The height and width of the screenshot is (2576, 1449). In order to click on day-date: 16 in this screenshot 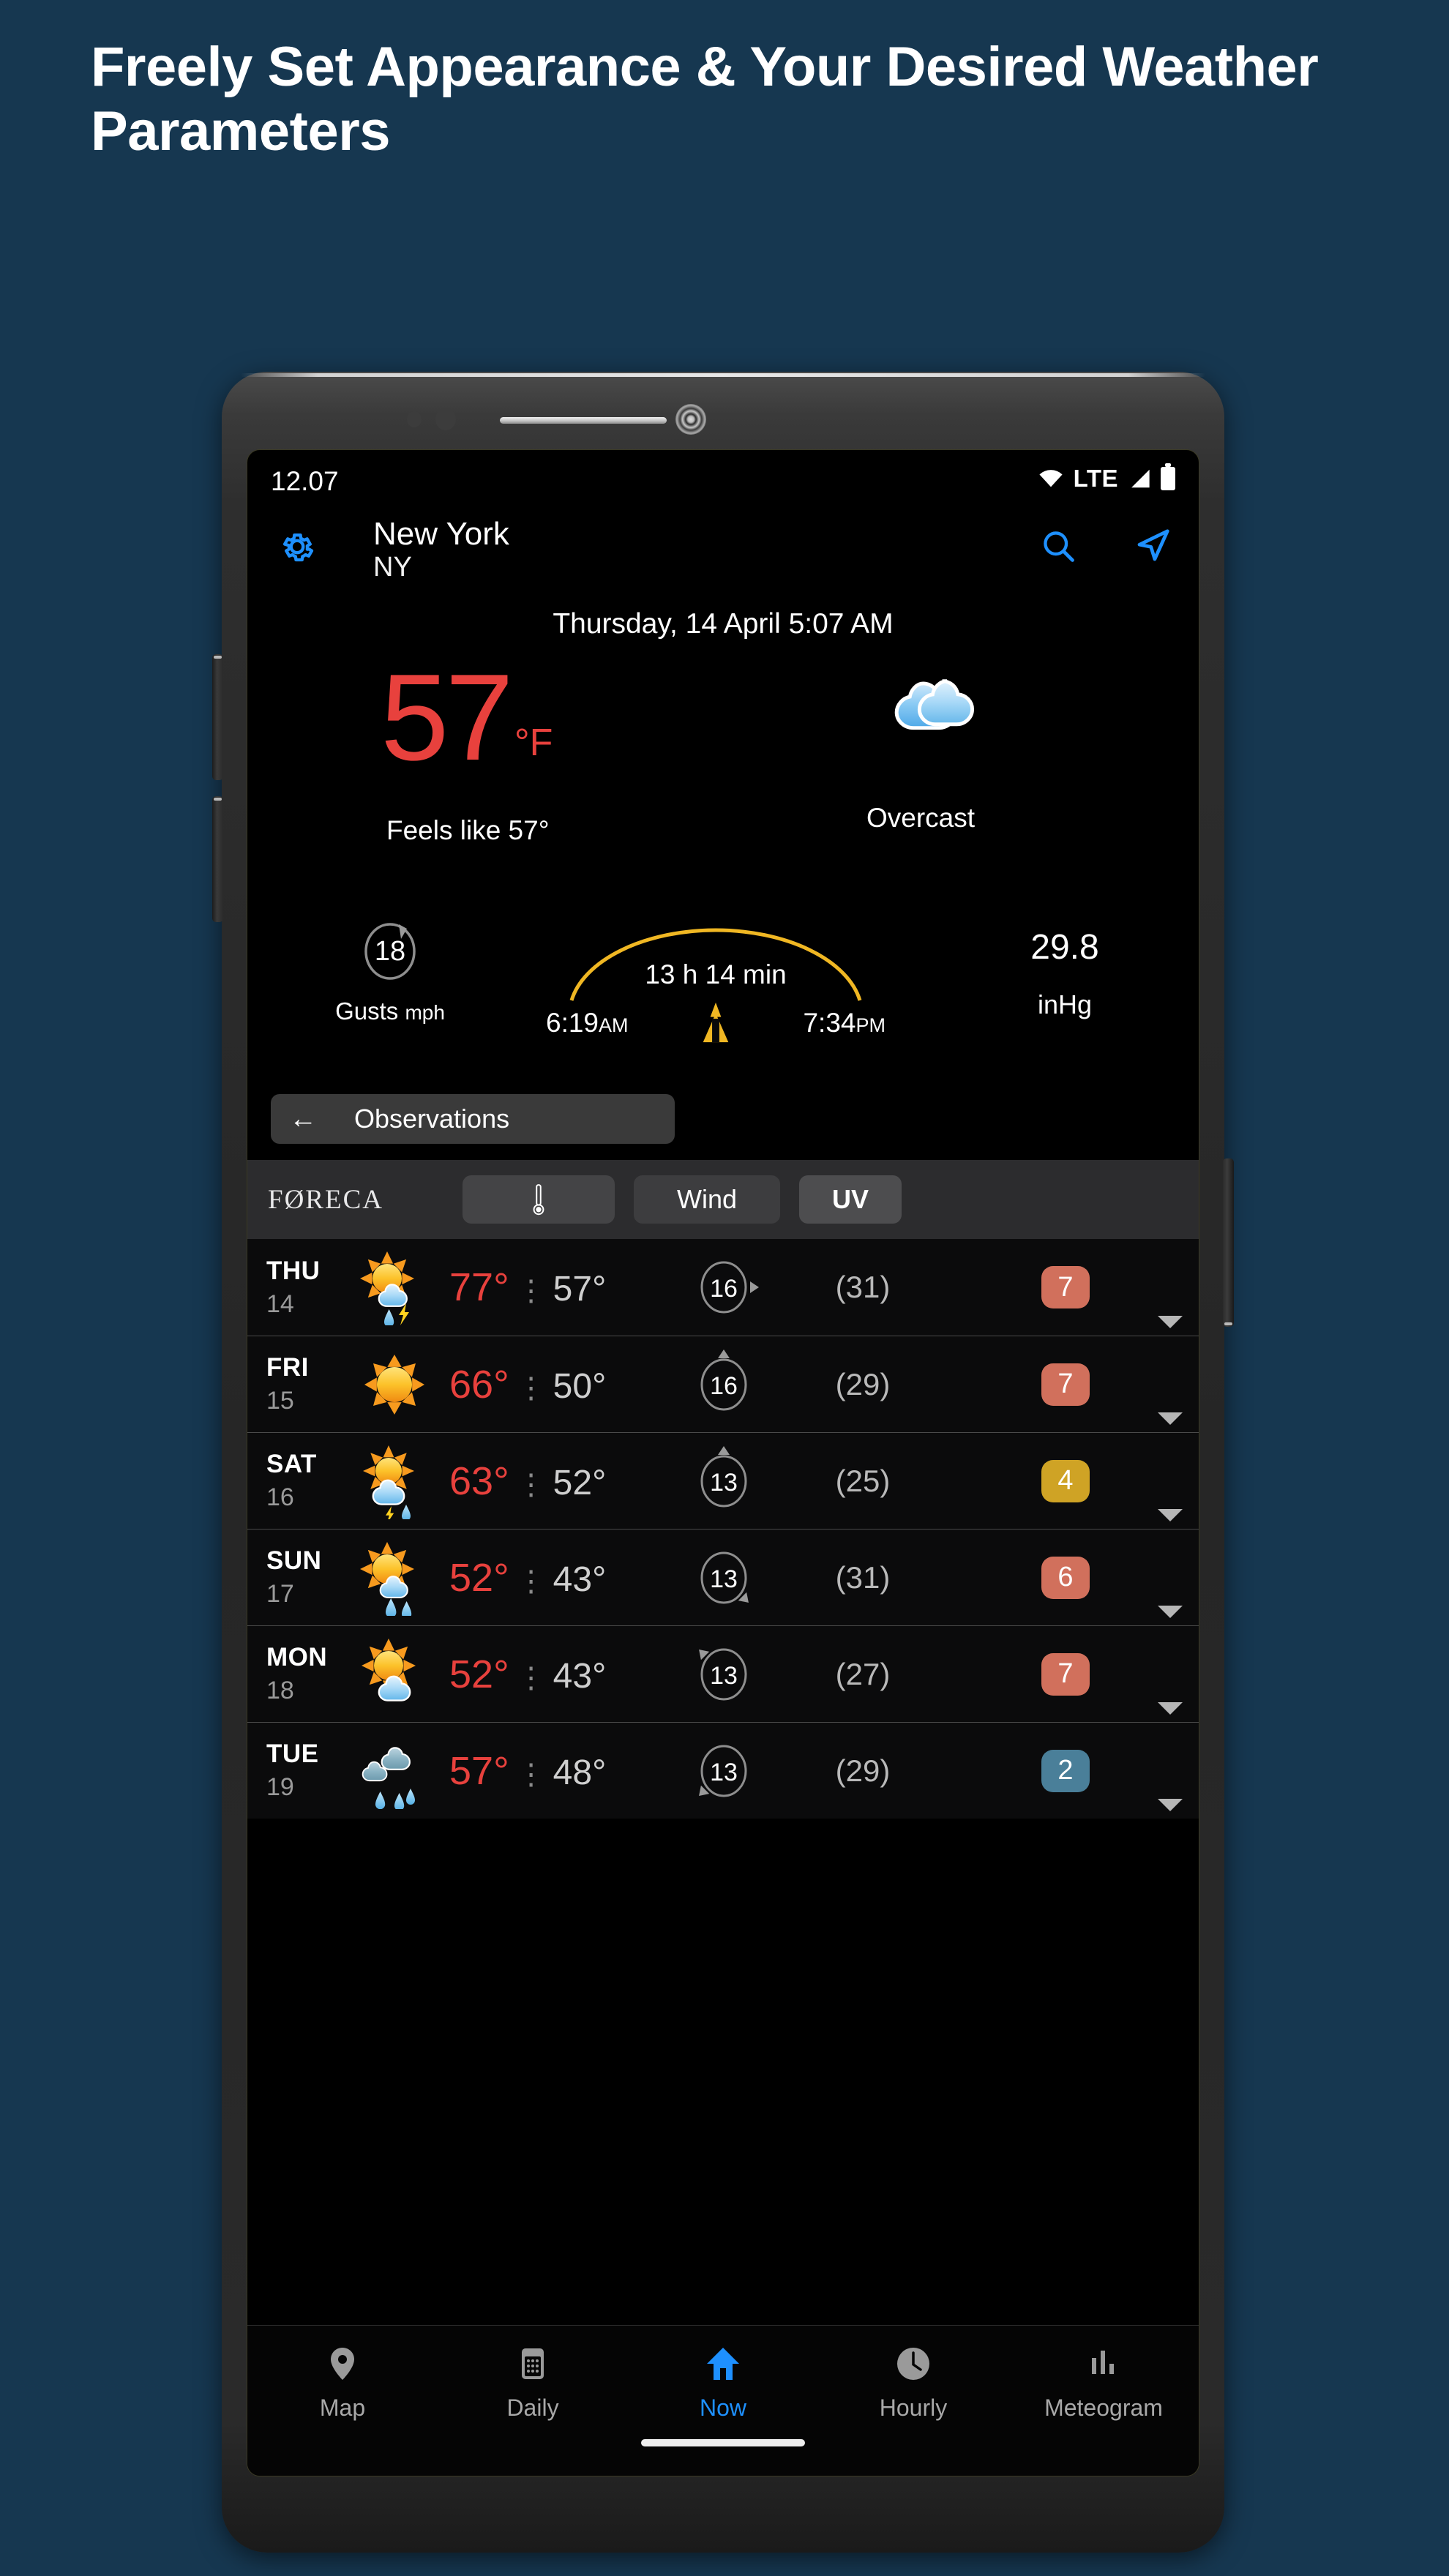, I will do `click(280, 1497)`.